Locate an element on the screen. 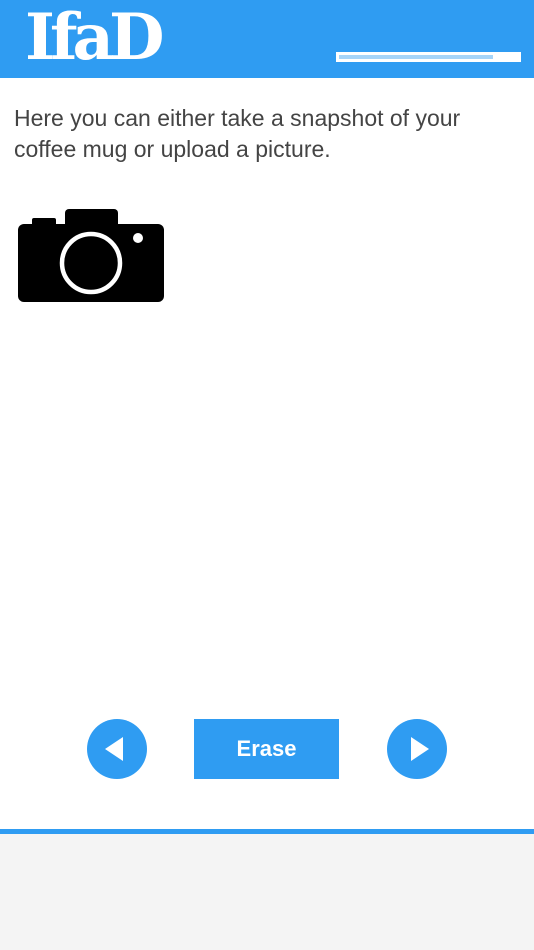  back-button is located at coordinates (117, 749).